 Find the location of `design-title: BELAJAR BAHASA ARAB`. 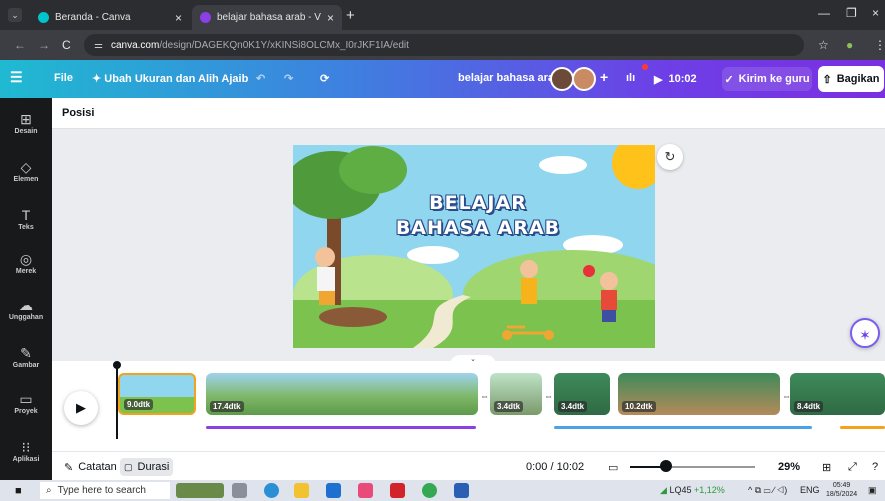

design-title: BELAJAR BAHASA ARAB is located at coordinates (478, 216).